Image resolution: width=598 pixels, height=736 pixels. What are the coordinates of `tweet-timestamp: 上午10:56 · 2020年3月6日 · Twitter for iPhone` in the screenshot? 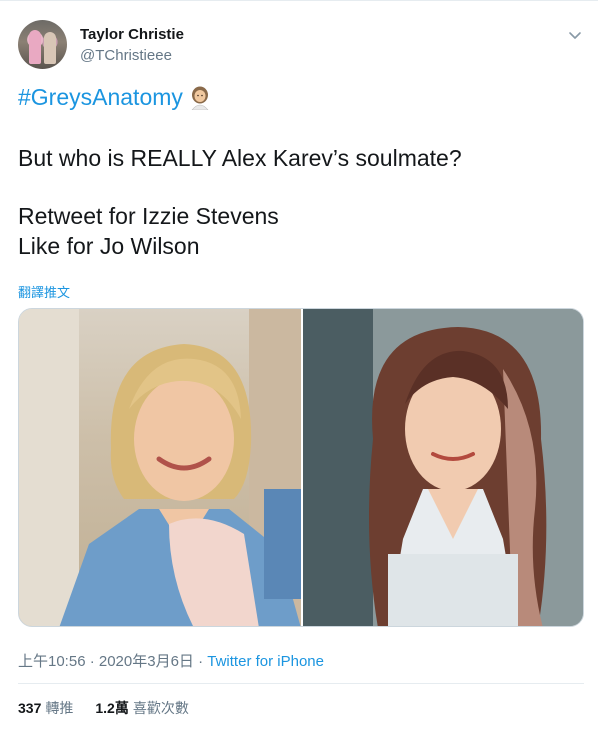 It's located at (171, 660).